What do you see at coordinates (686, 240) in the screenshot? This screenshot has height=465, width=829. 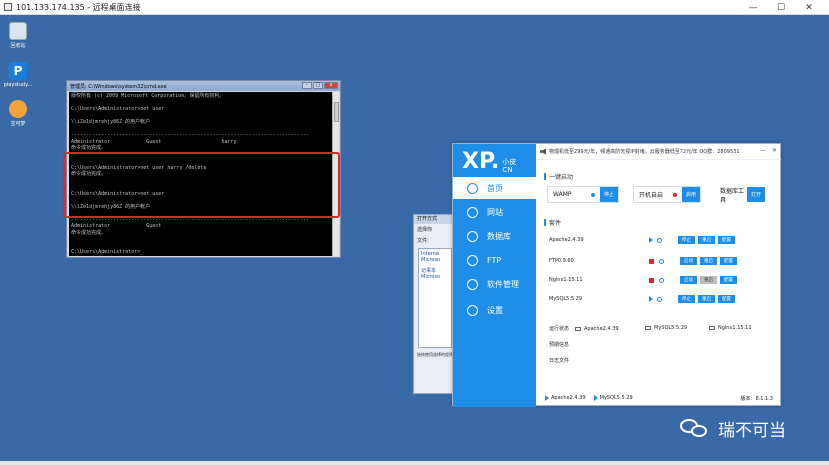 I see `apache-stop-button: 停止` at bounding box center [686, 240].